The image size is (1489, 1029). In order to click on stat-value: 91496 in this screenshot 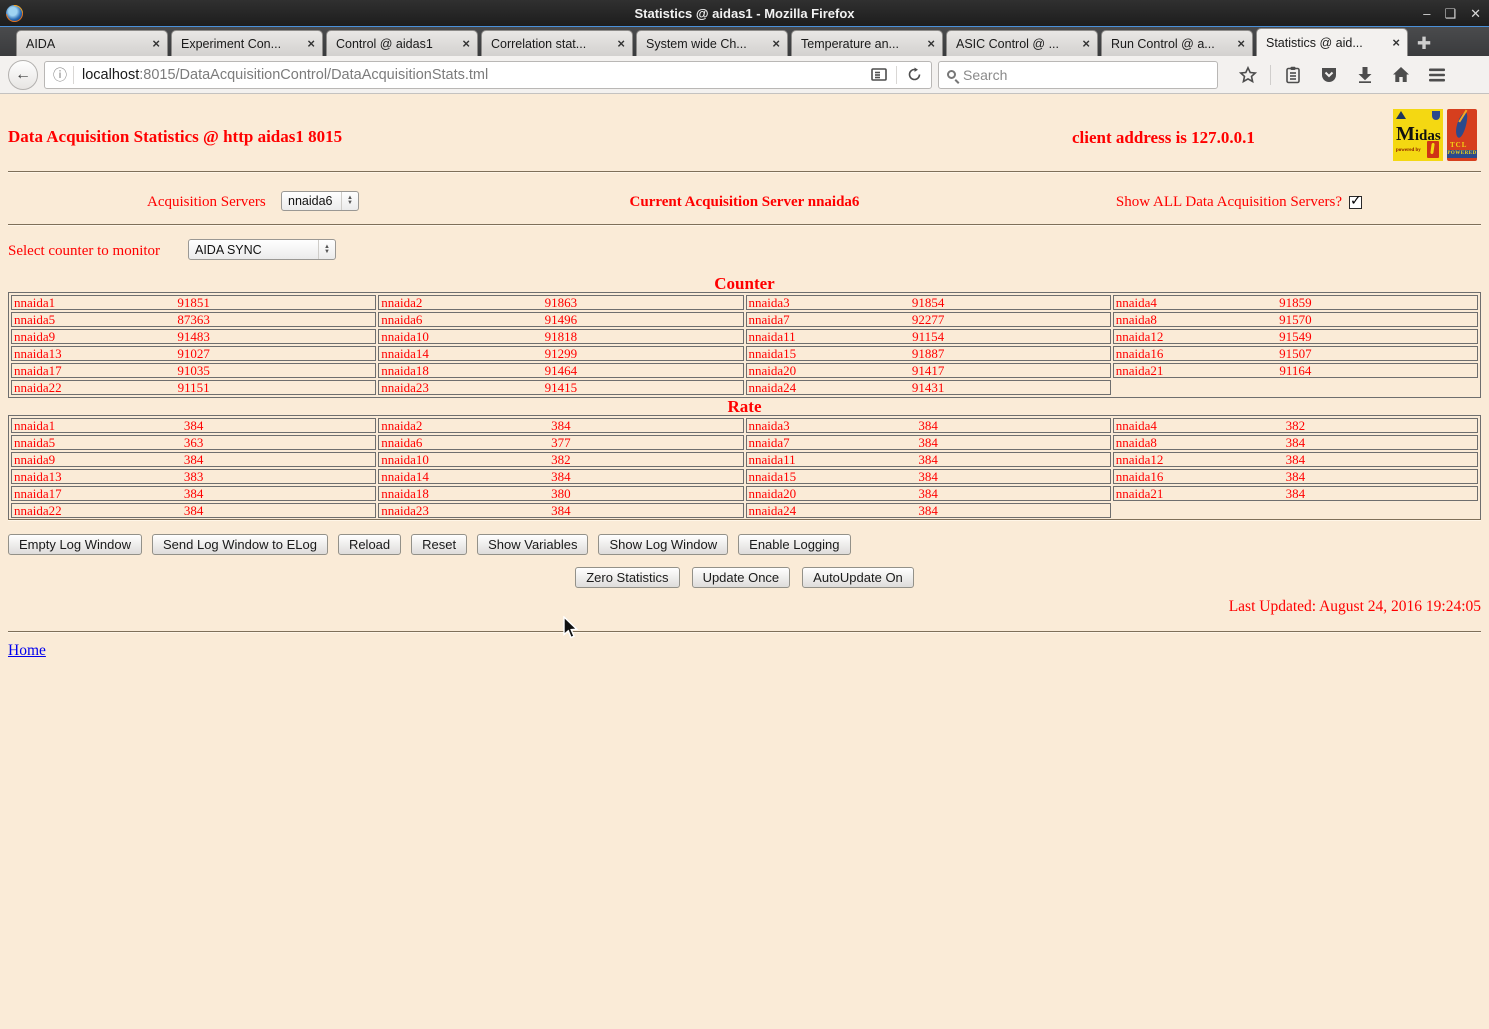, I will do `click(561, 319)`.